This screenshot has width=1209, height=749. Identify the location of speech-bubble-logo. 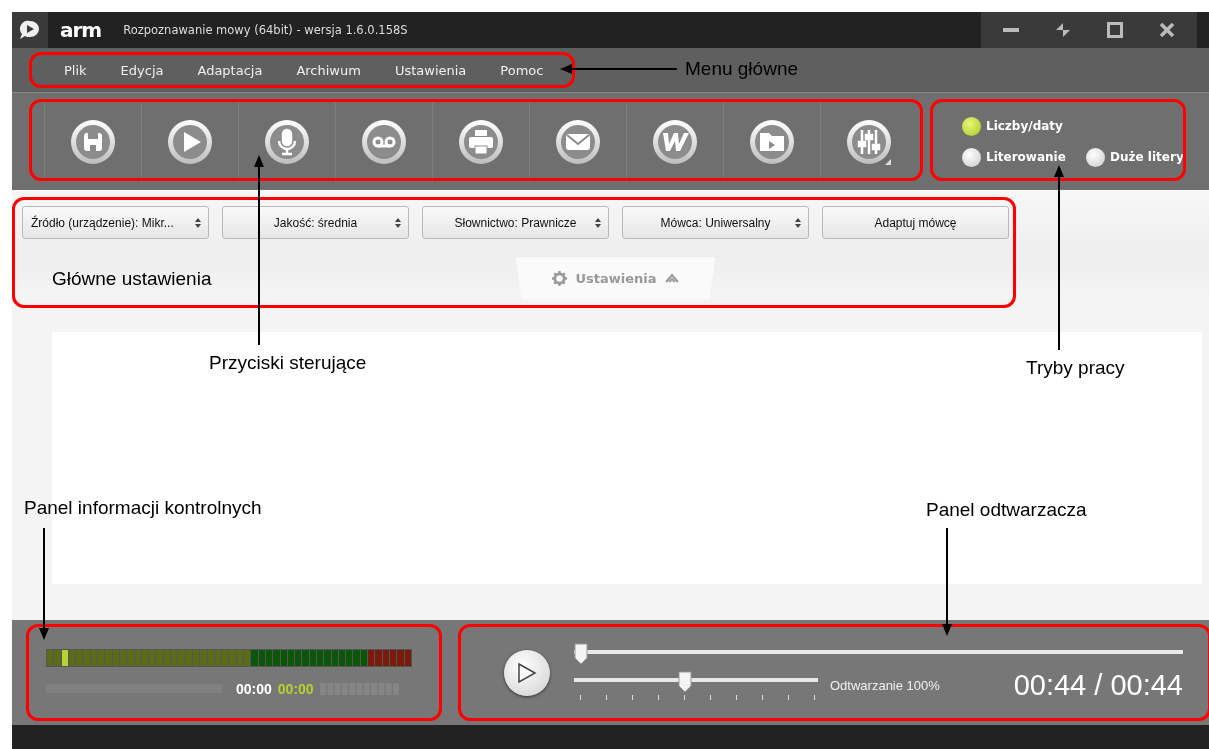
(30, 30).